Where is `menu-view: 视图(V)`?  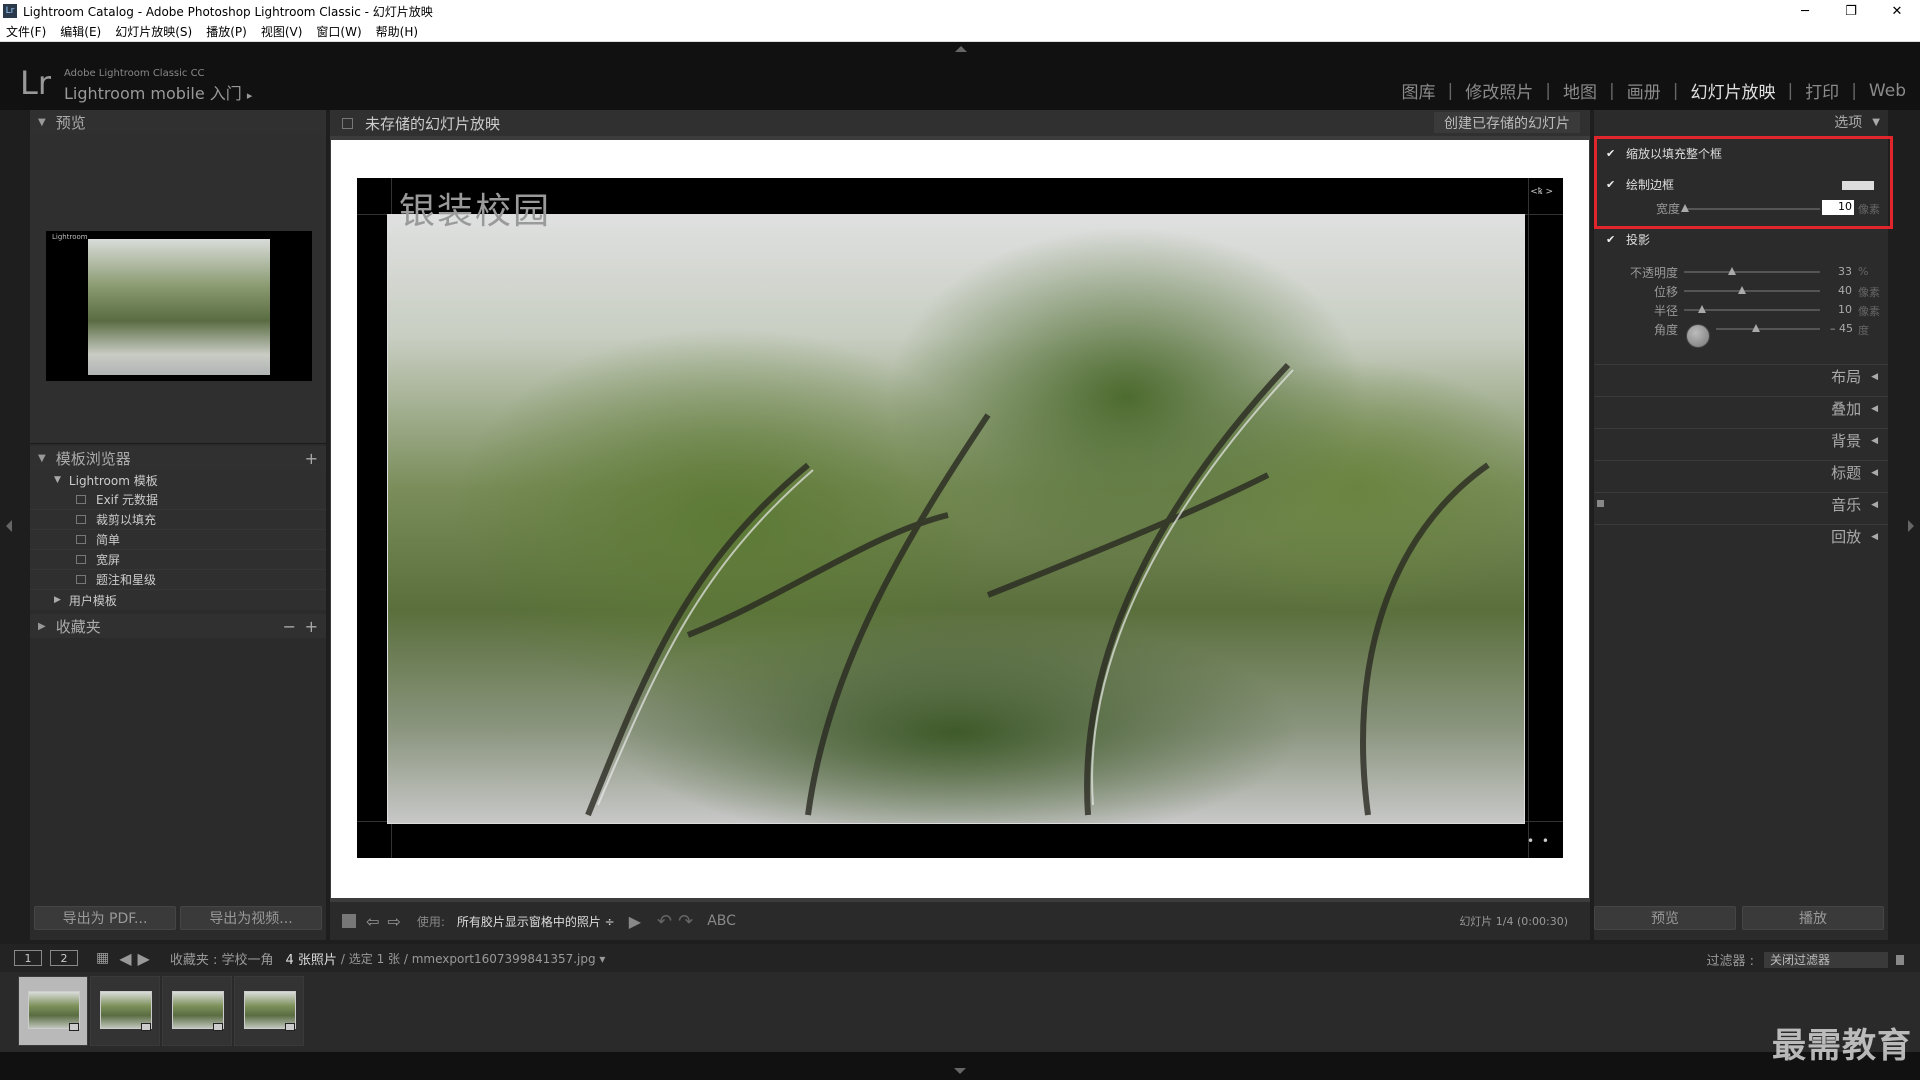
menu-view: 视图(V) is located at coordinates (282, 31).